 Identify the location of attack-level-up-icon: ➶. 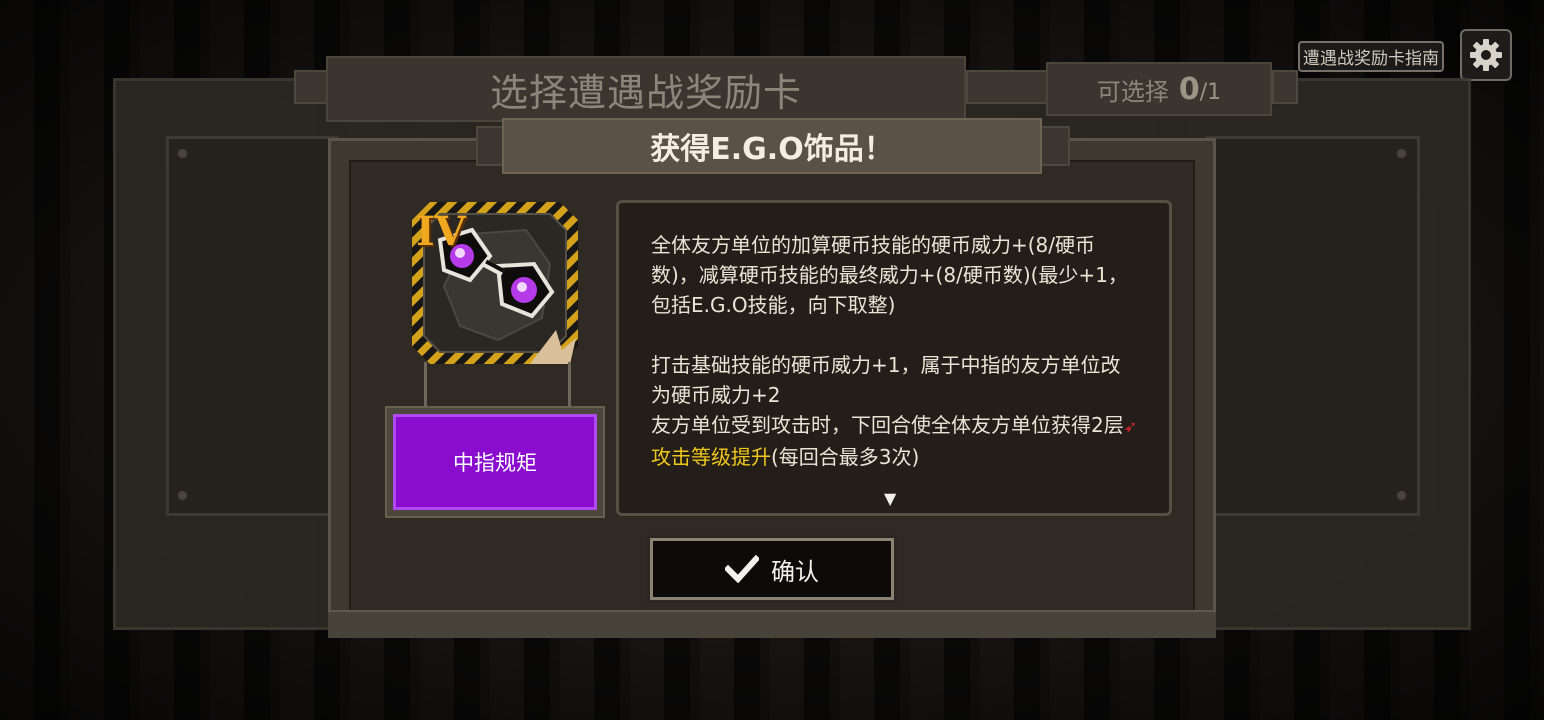
(1130, 426).